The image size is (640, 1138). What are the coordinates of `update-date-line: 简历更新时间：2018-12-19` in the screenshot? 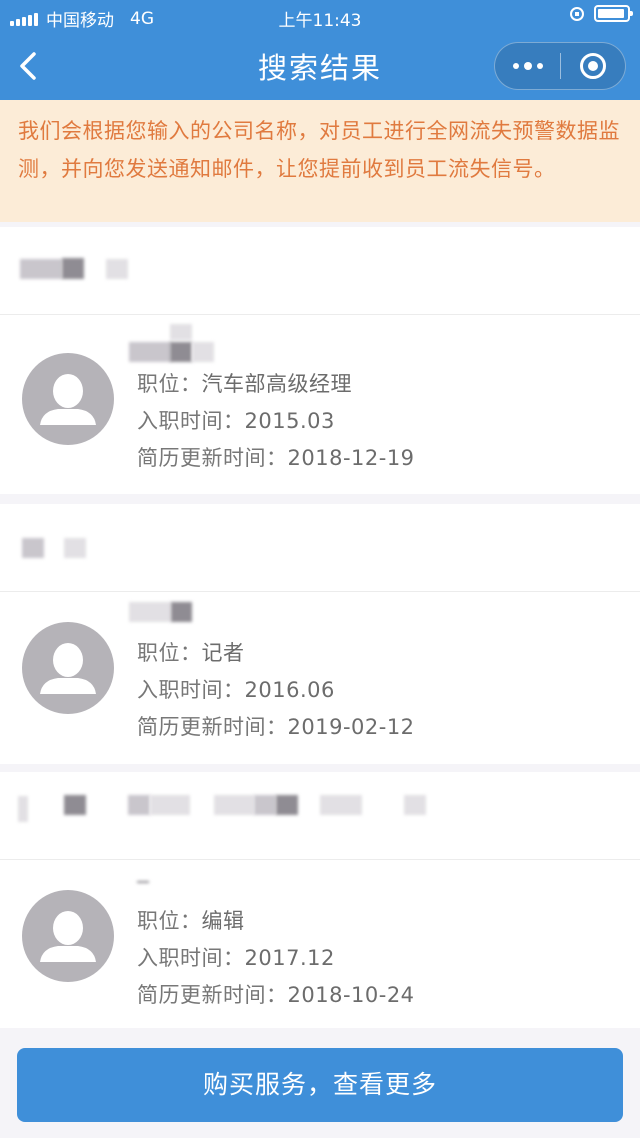 It's located at (276, 458).